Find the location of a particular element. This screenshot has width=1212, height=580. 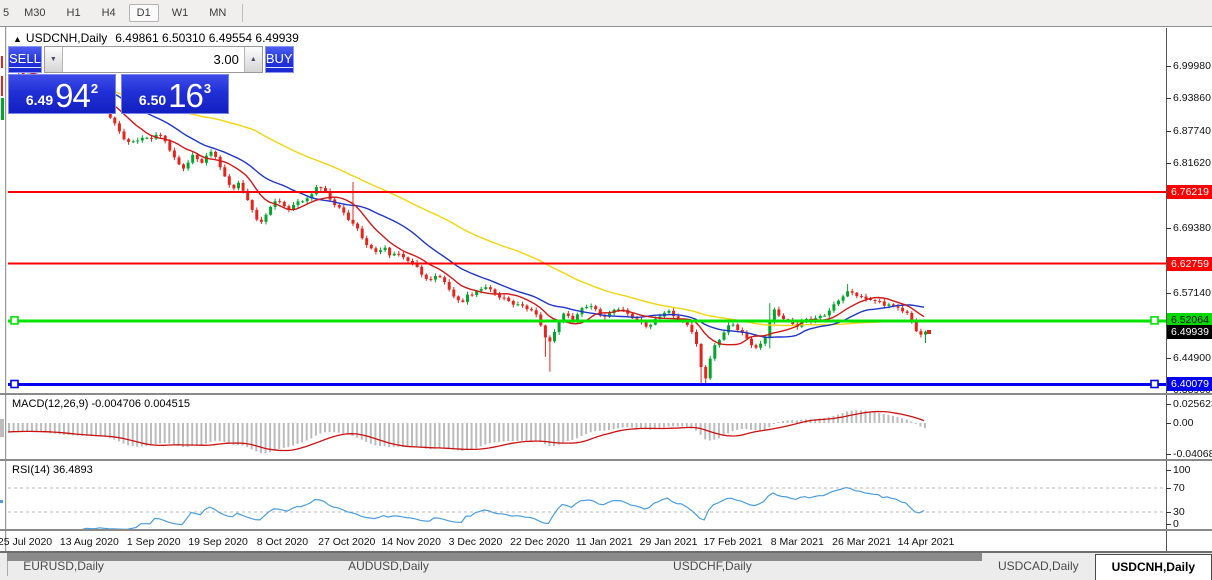

price-badge-6.49939: 6.49939 is located at coordinates (1189, 331).